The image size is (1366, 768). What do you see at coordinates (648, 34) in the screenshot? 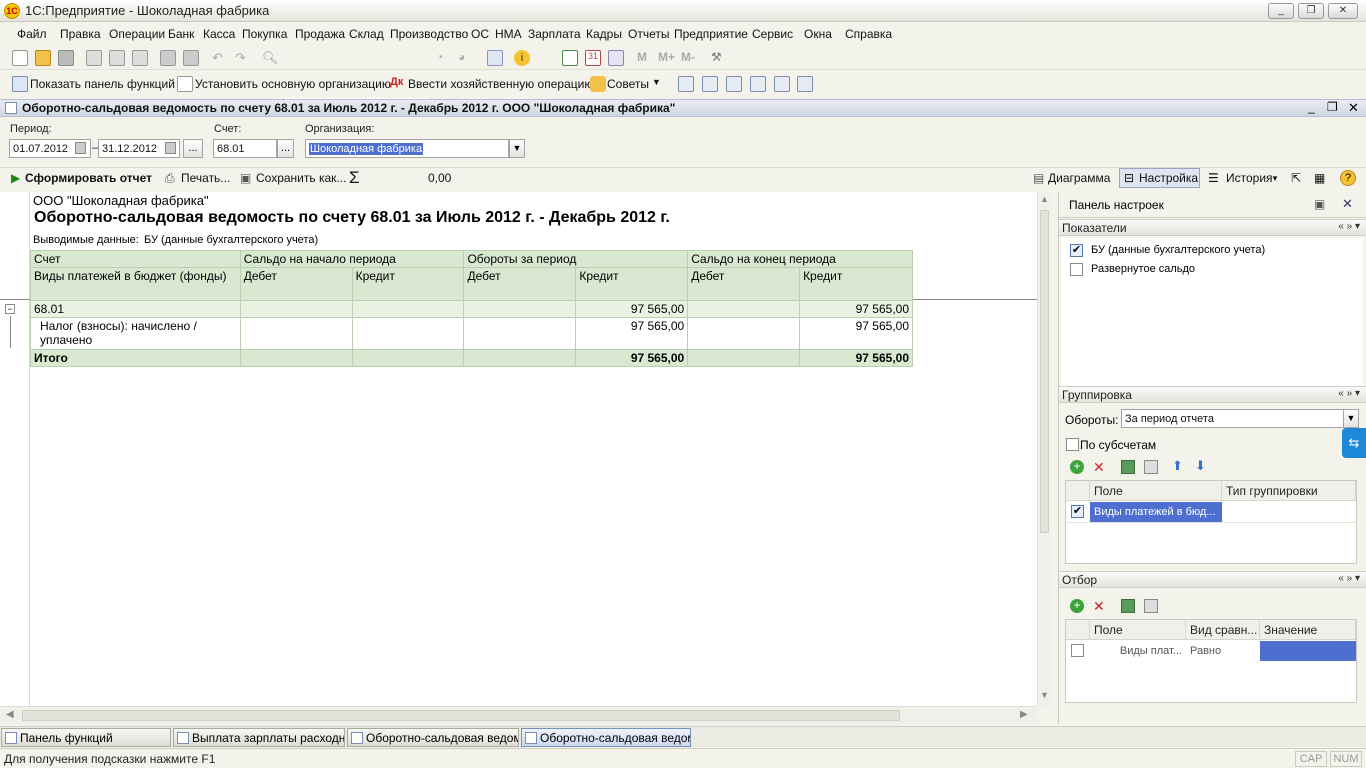
I see `menu-reports: Отчеты` at bounding box center [648, 34].